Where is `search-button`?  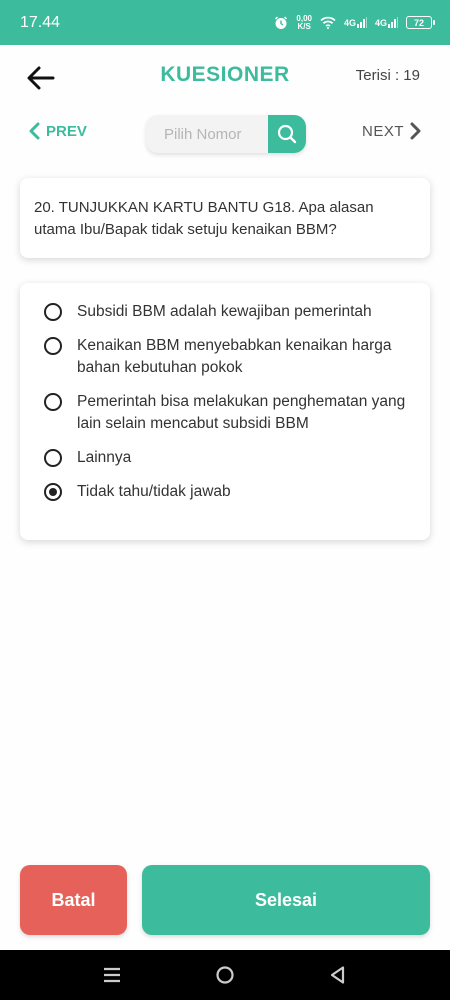
search-button is located at coordinates (287, 134).